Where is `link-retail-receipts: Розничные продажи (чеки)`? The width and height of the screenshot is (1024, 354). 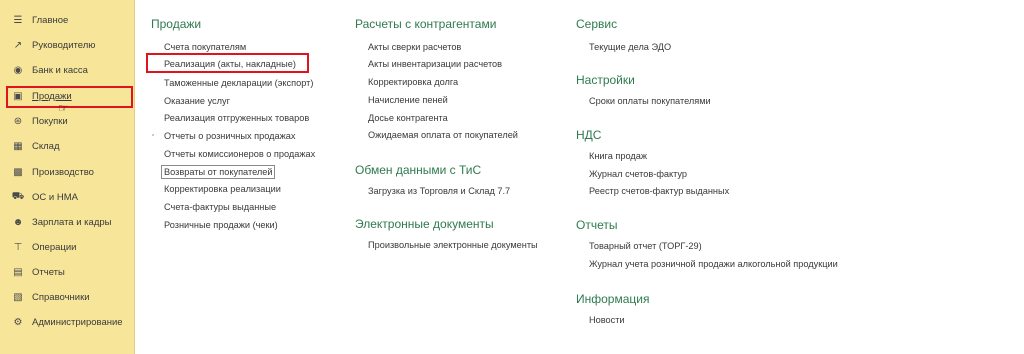
link-retail-receipts: Розничные продажи (чеки) is located at coordinates (221, 225).